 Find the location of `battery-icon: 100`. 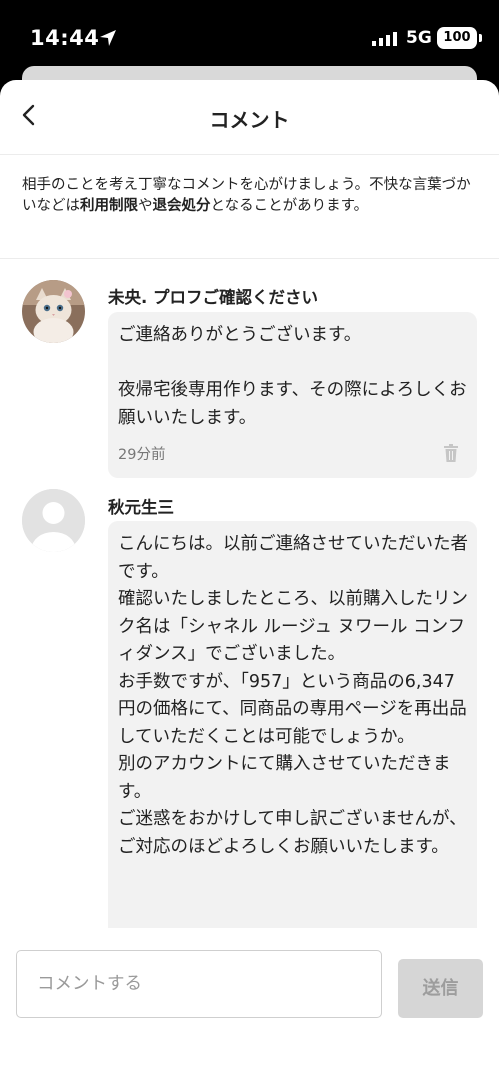

battery-icon: 100 is located at coordinates (457, 38).